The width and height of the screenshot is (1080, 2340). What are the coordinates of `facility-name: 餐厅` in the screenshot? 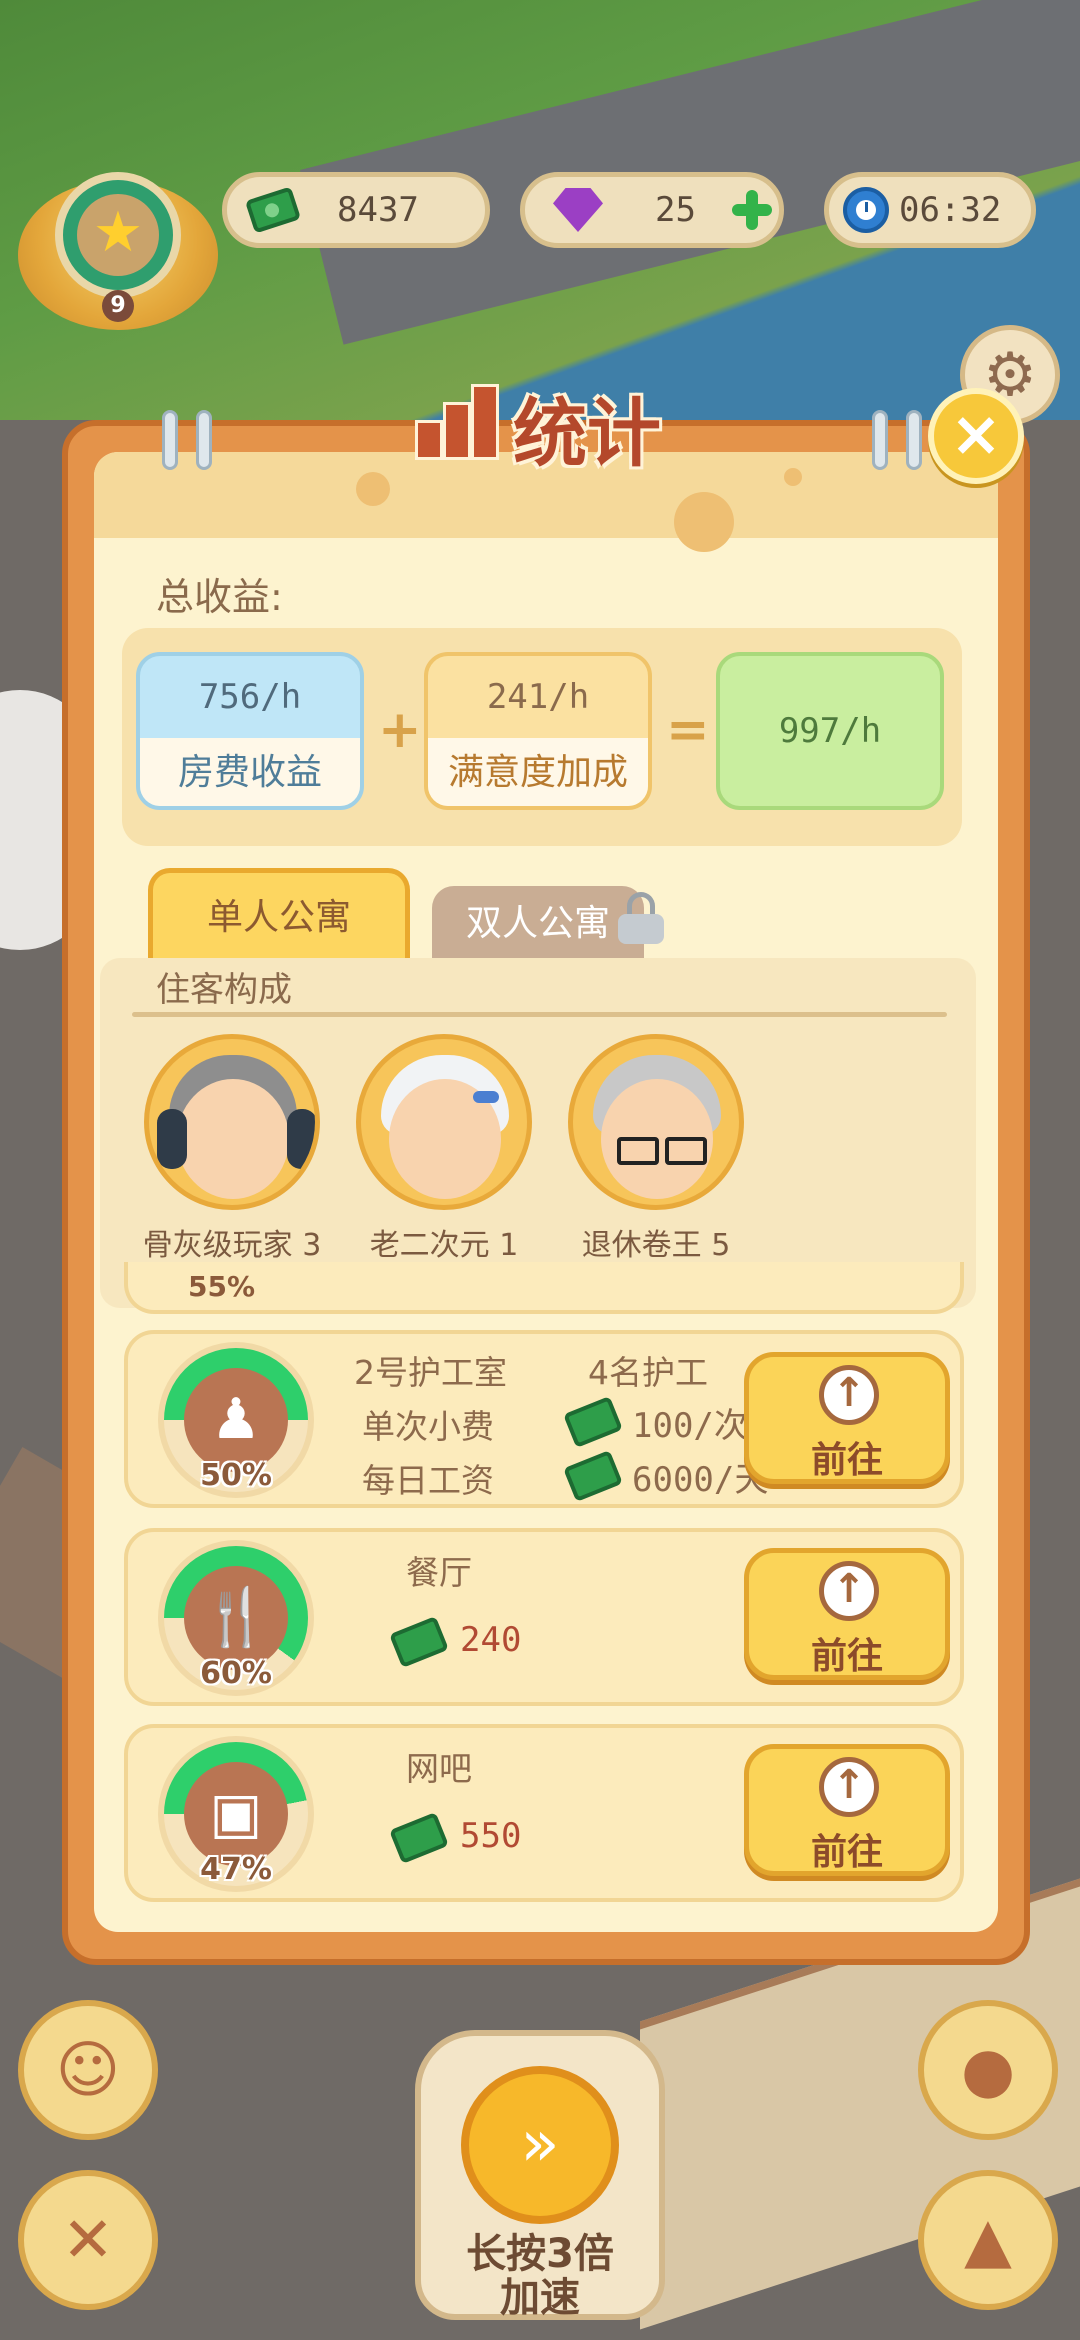 It's located at (439, 1572).